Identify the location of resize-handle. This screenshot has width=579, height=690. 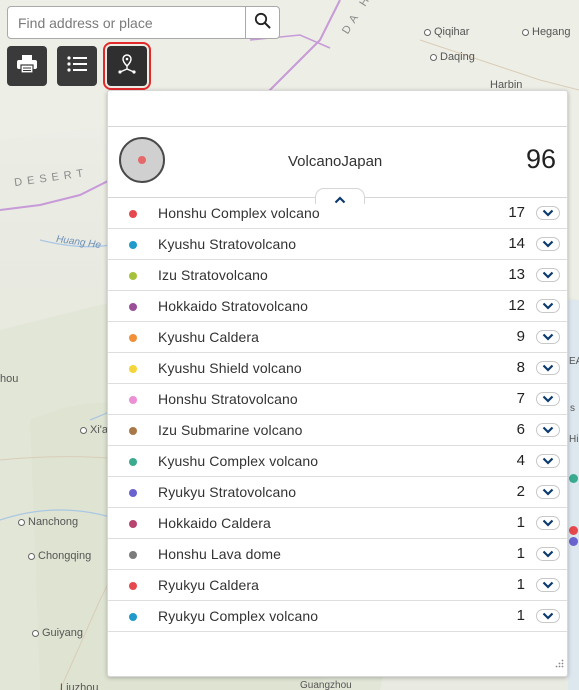
(559, 664).